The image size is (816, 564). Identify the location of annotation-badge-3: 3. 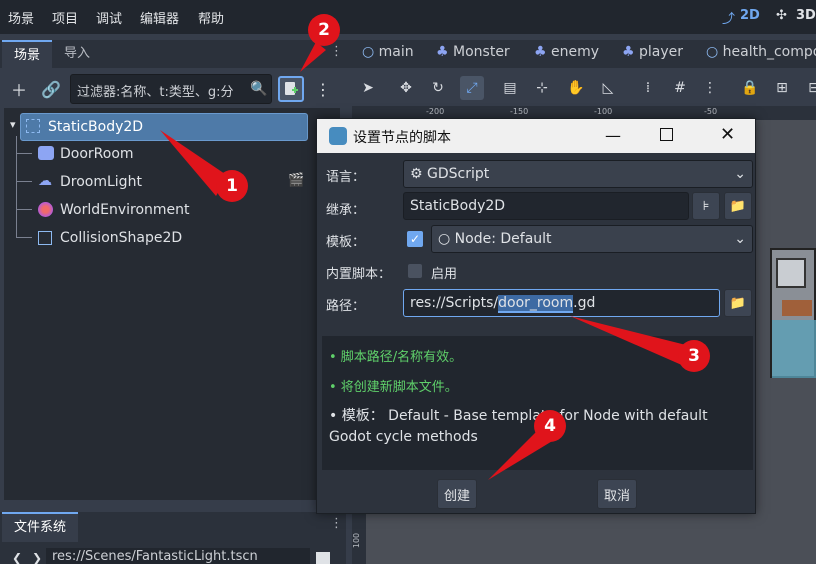
(694, 356).